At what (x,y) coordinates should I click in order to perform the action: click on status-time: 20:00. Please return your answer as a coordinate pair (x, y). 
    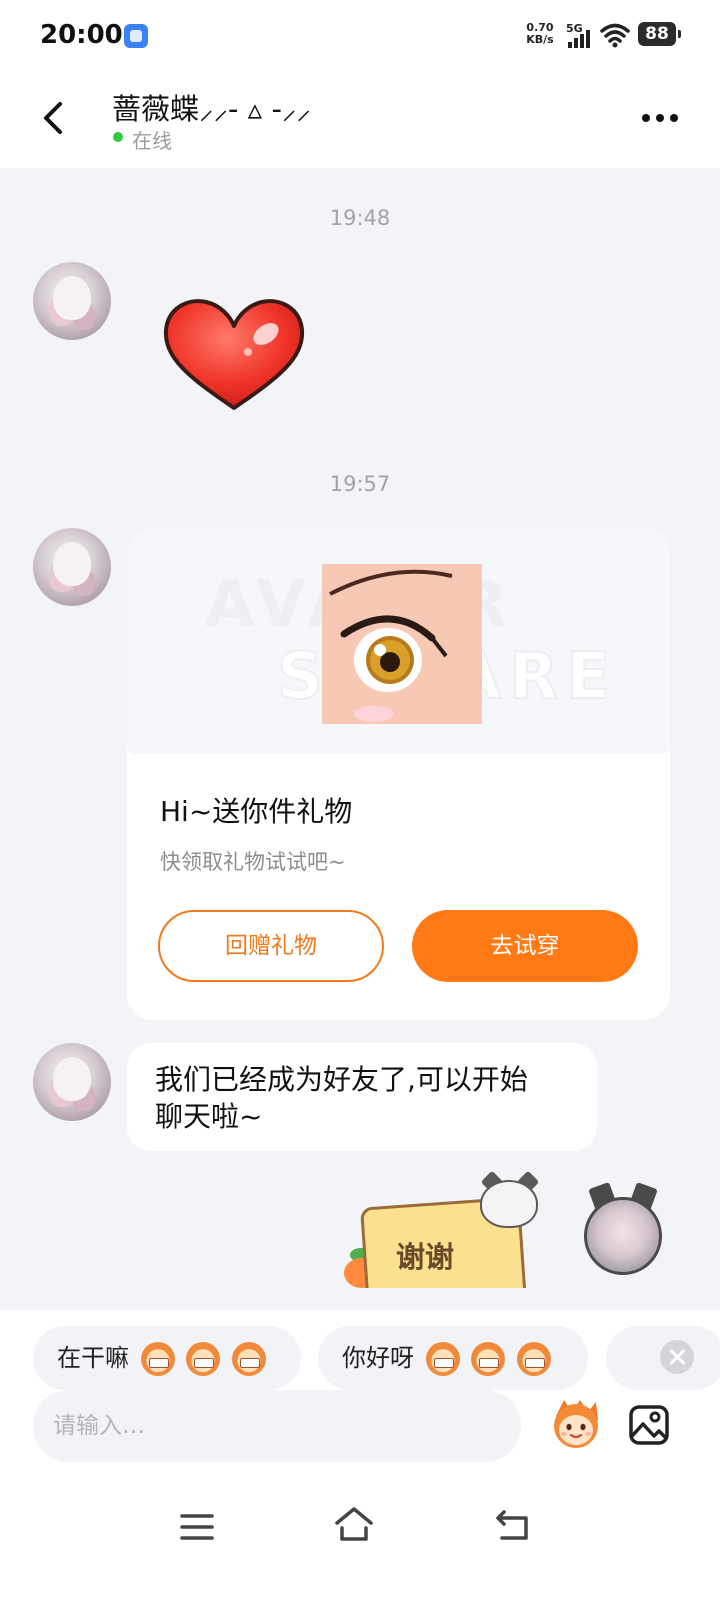
    Looking at the image, I should click on (81, 35).